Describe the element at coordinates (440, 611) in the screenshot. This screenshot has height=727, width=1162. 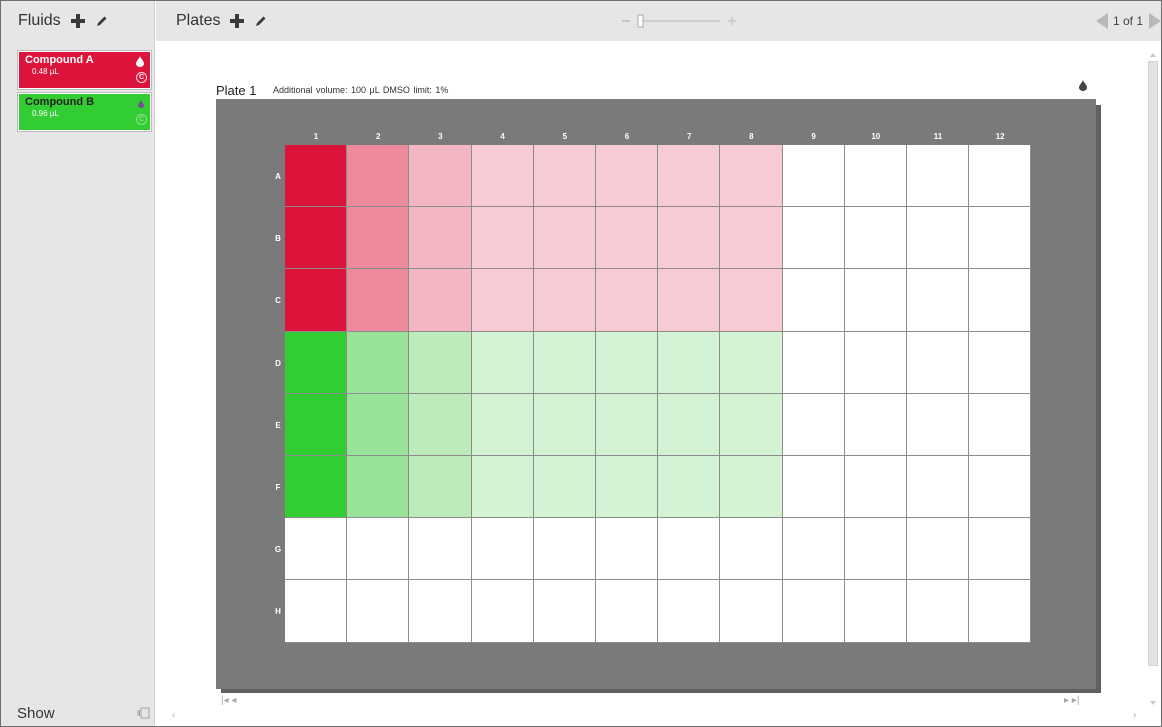
I see `well-H3` at that location.